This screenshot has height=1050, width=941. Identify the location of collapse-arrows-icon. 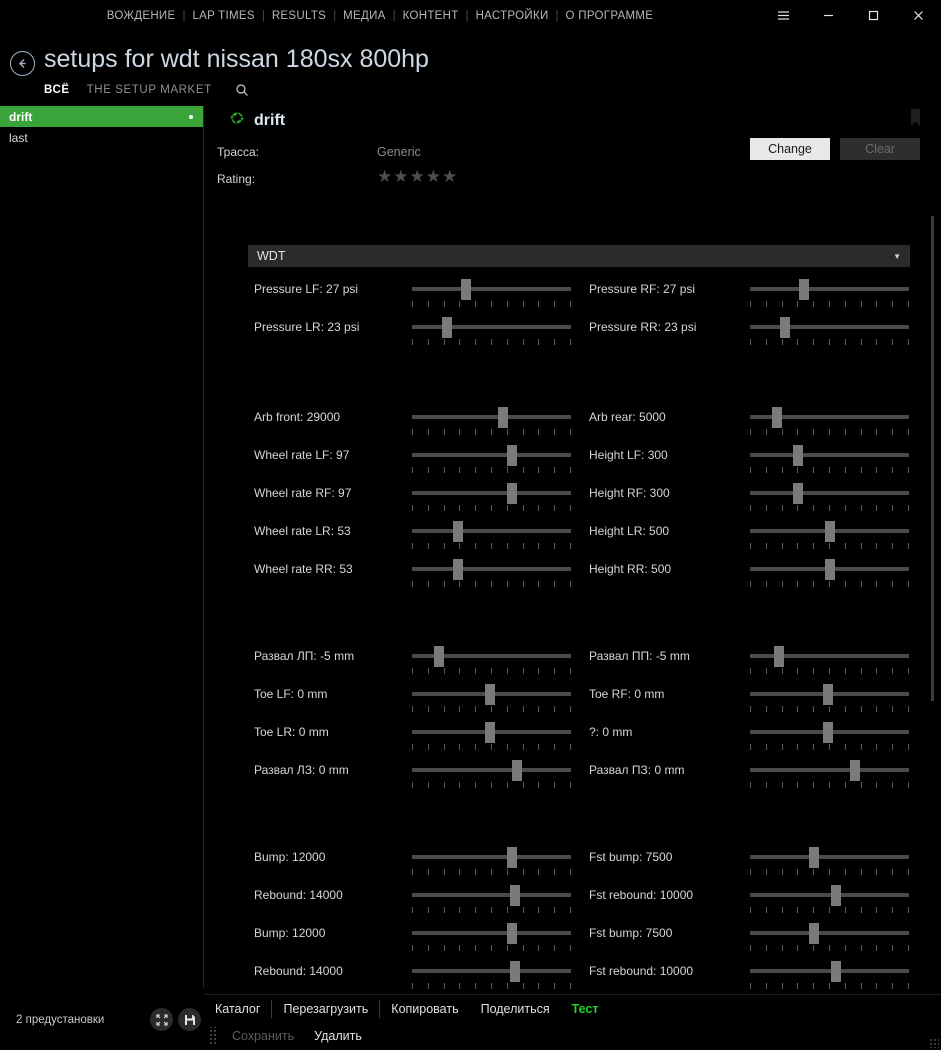
(161, 1019).